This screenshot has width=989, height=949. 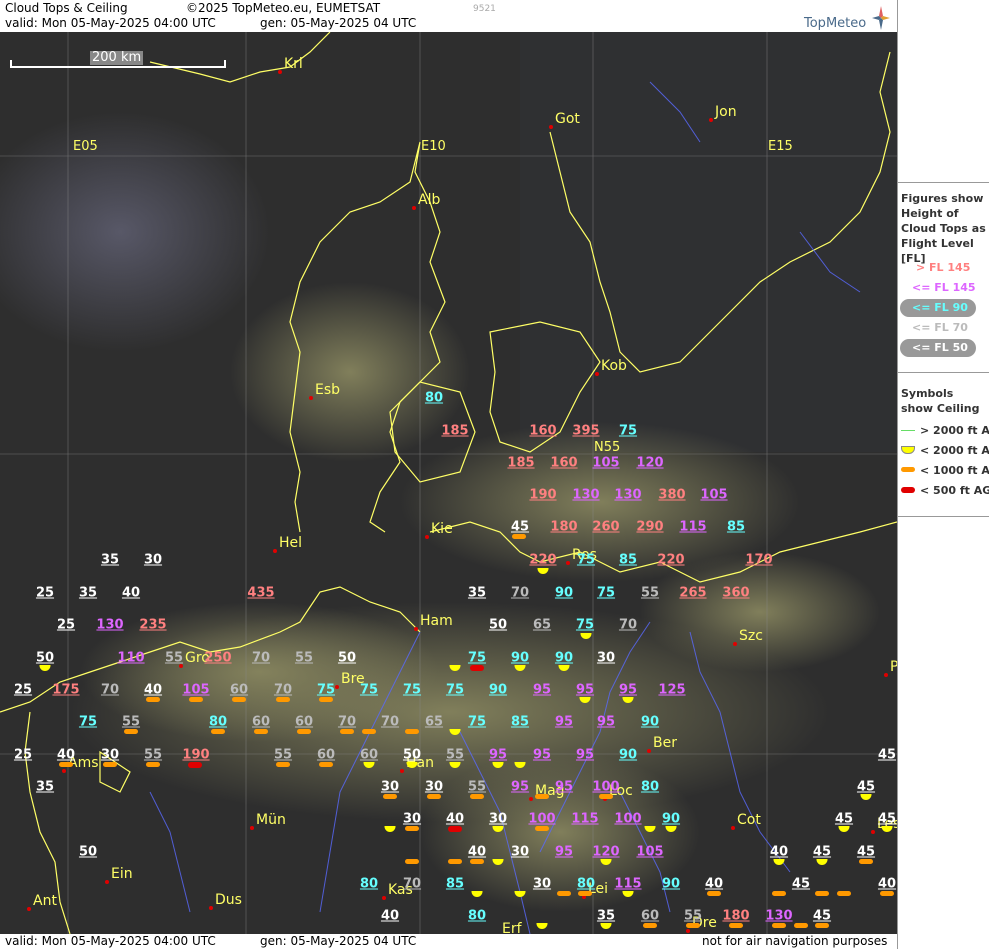 I want to click on topmeteo-logo: TopMeteo, so click(x=846, y=18).